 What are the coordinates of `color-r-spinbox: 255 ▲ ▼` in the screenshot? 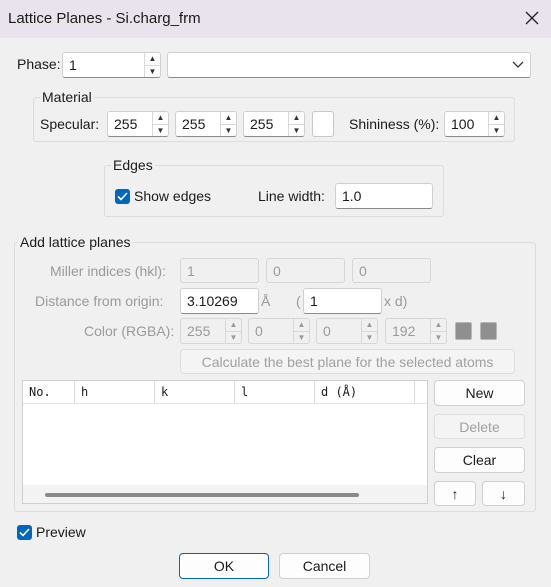 It's located at (211, 331).